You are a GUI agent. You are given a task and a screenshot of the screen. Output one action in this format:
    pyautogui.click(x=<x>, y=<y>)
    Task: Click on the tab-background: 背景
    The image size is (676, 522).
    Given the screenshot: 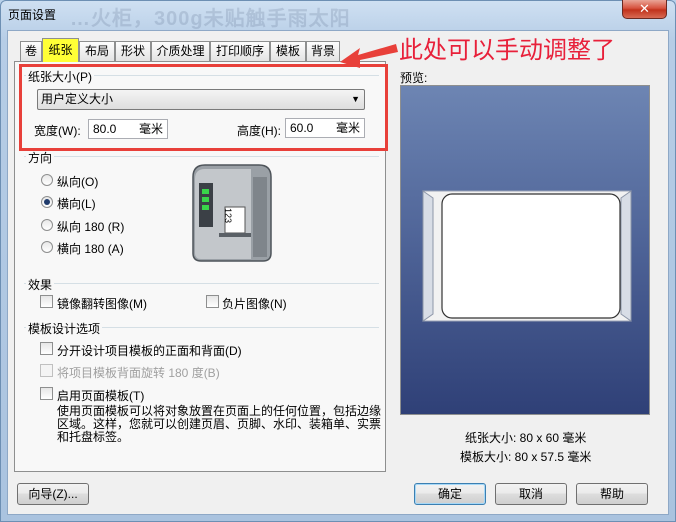 What is the action you would take?
    pyautogui.click(x=323, y=51)
    